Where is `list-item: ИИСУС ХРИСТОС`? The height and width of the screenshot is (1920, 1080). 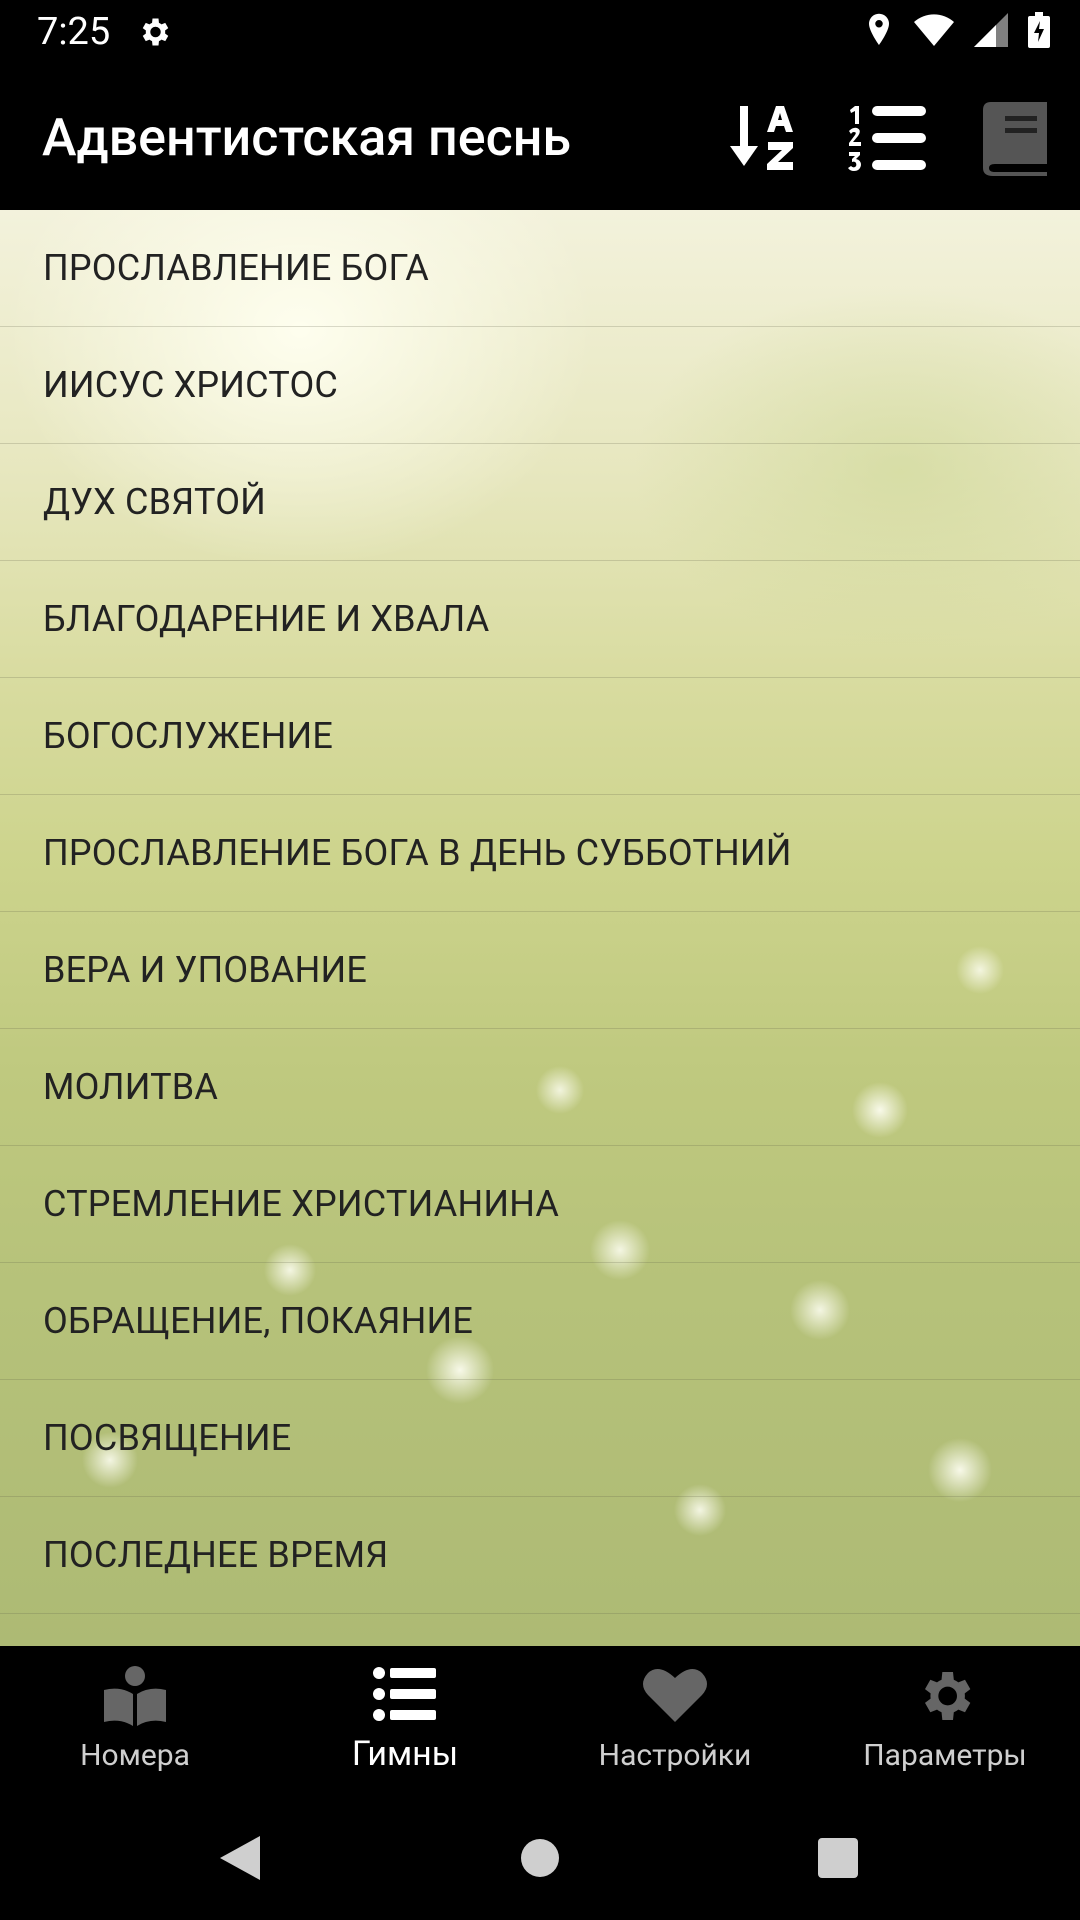
list-item: ИИСУС ХРИСТОС is located at coordinates (540, 385).